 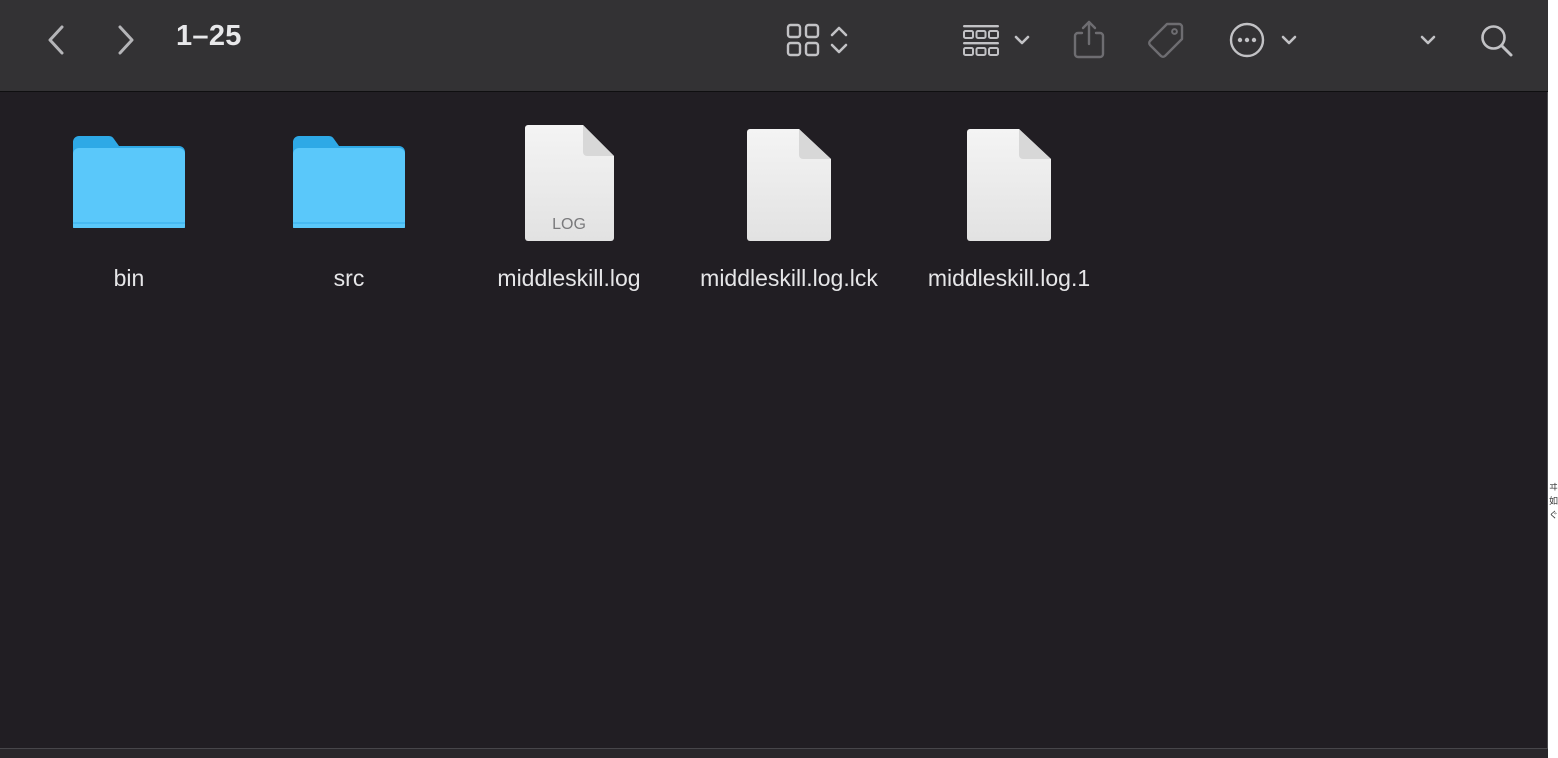 I want to click on toolbar-overflow-button, so click(x=1428, y=40).